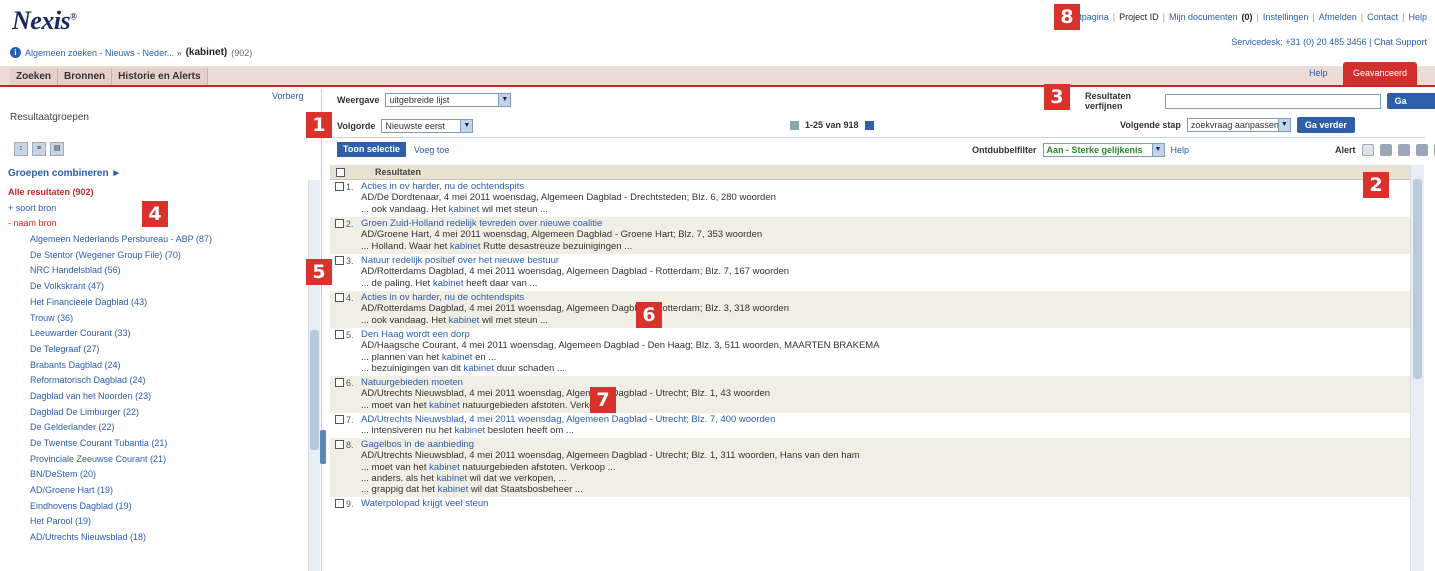 The image size is (1435, 571). I want to click on info-icon: i, so click(15, 52).